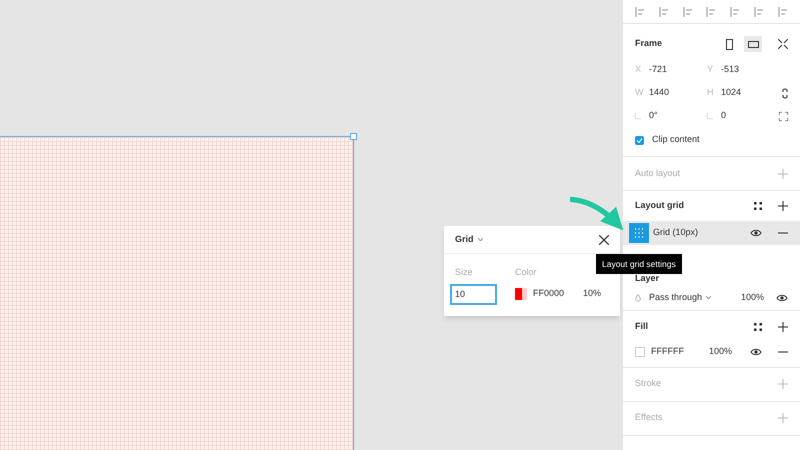 This screenshot has height=450, width=800. What do you see at coordinates (464, 239) in the screenshot?
I see `grid-type-label: Grid` at bounding box center [464, 239].